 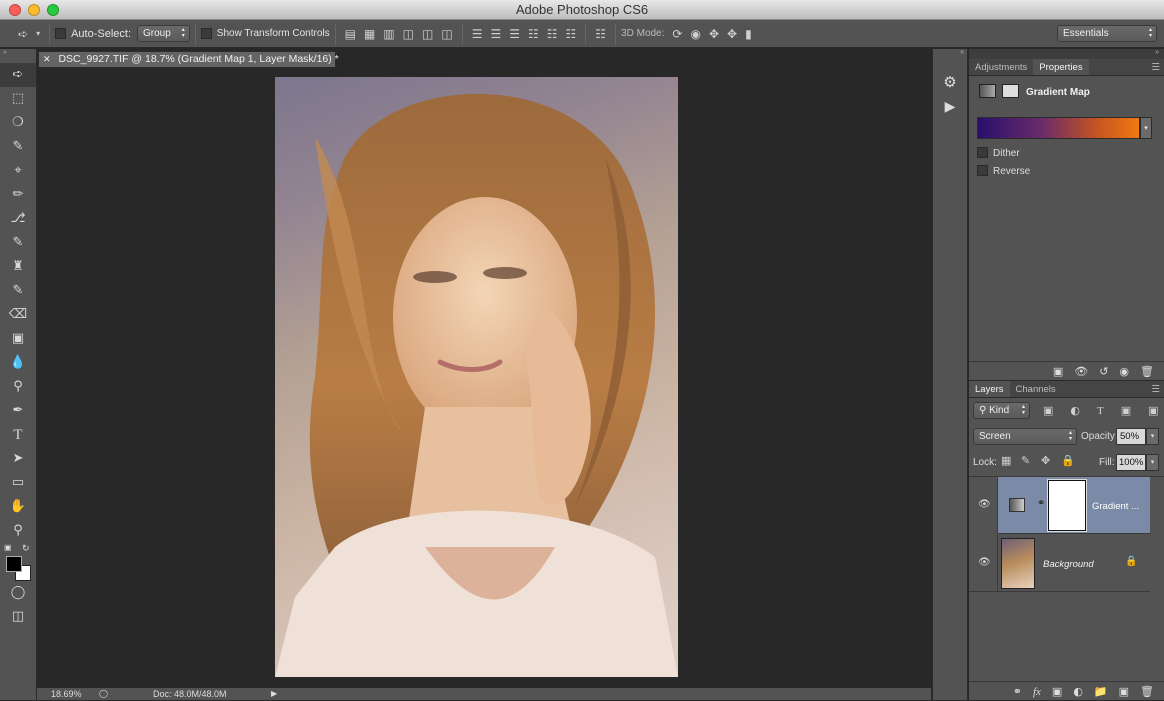 What do you see at coordinates (695, 34) in the screenshot?
I see `3d-roll-icon: ◉` at bounding box center [695, 34].